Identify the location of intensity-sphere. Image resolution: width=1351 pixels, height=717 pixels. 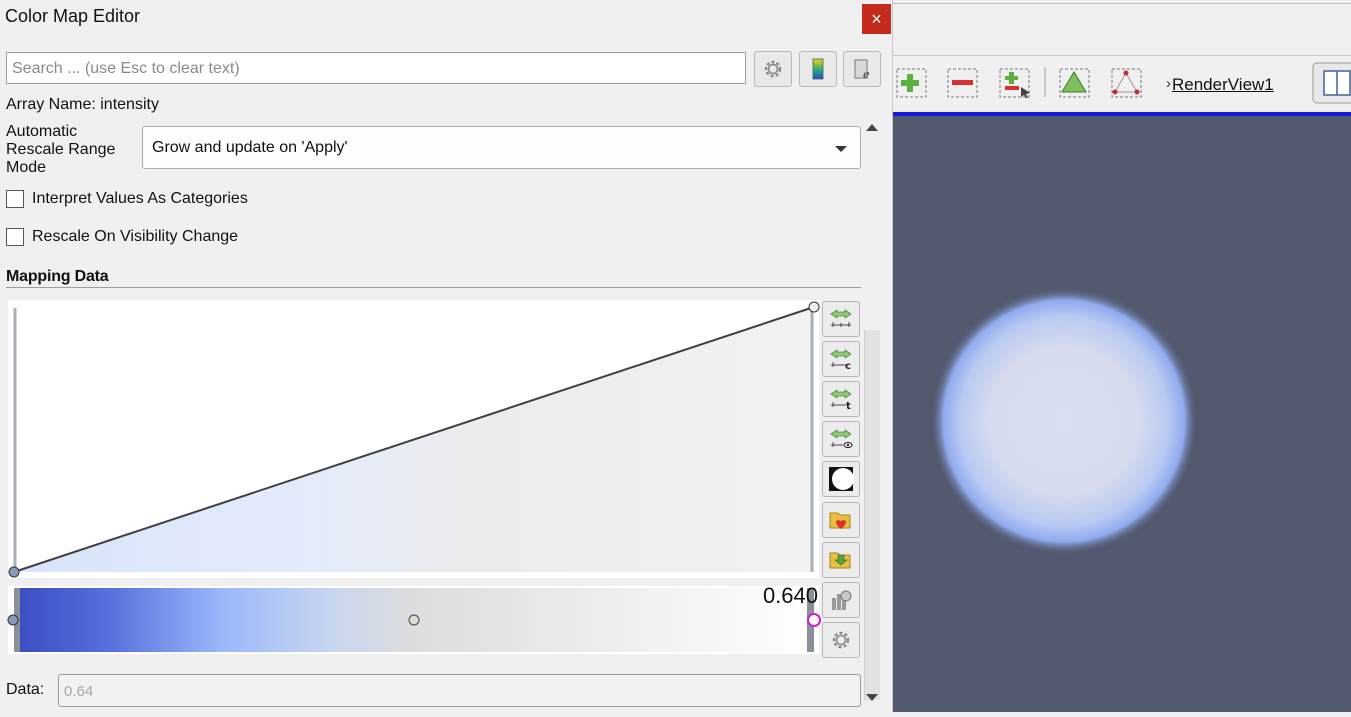
(1064, 421).